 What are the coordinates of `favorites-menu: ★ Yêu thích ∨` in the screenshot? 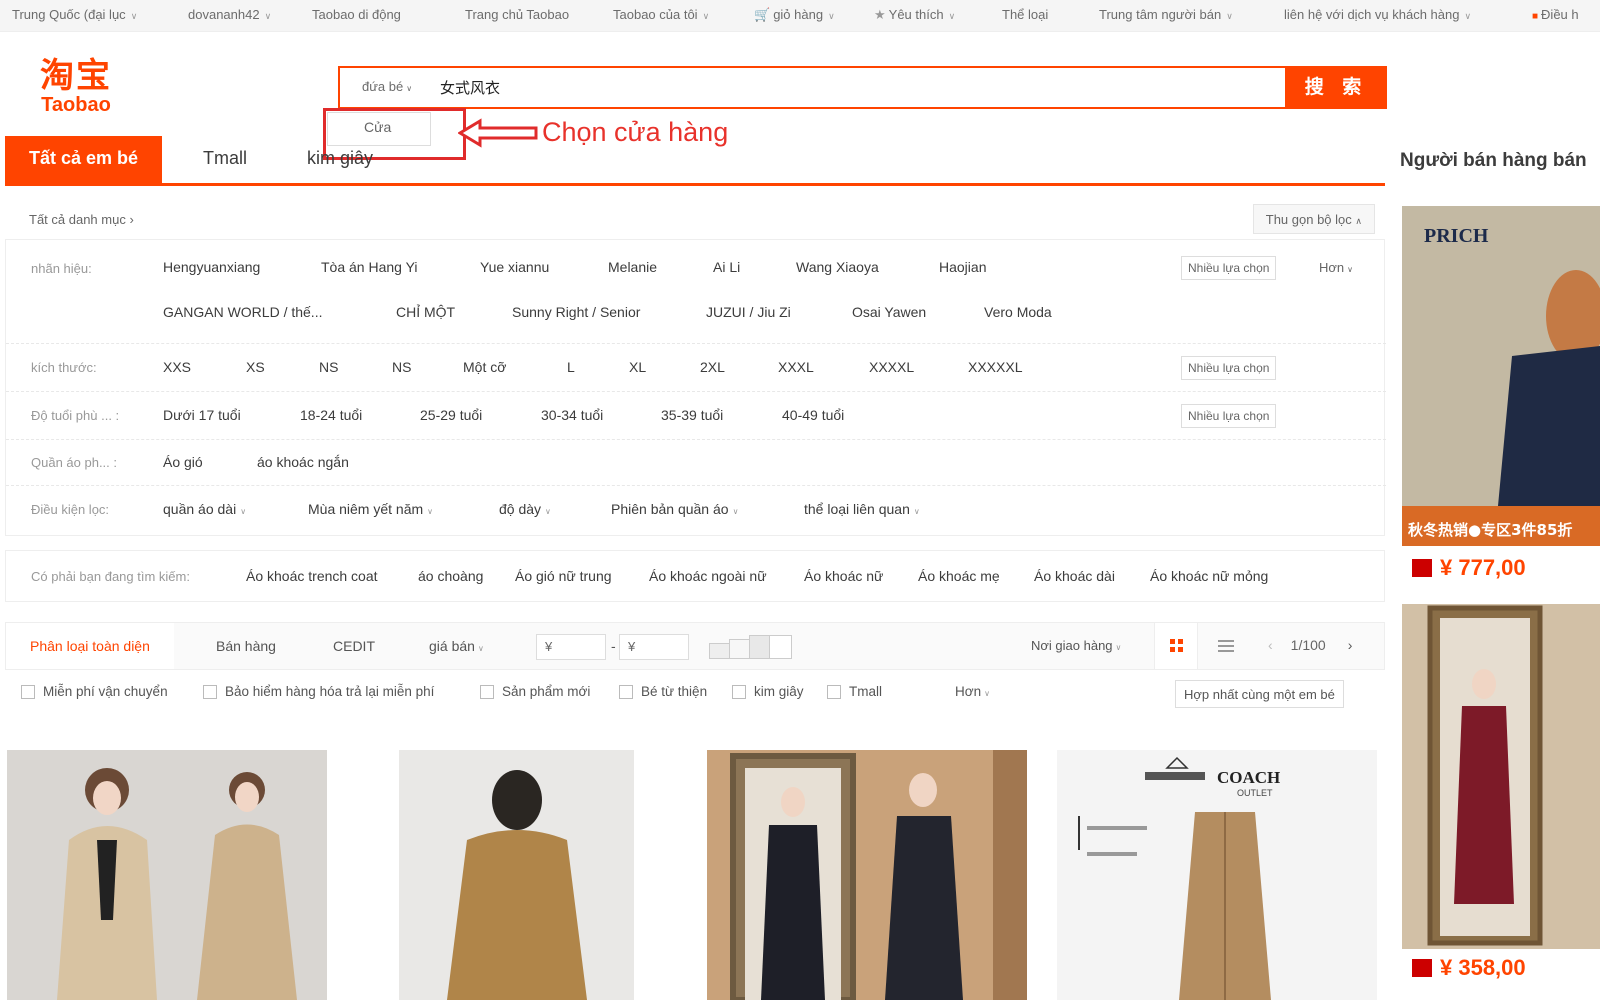 It's located at (914, 15).